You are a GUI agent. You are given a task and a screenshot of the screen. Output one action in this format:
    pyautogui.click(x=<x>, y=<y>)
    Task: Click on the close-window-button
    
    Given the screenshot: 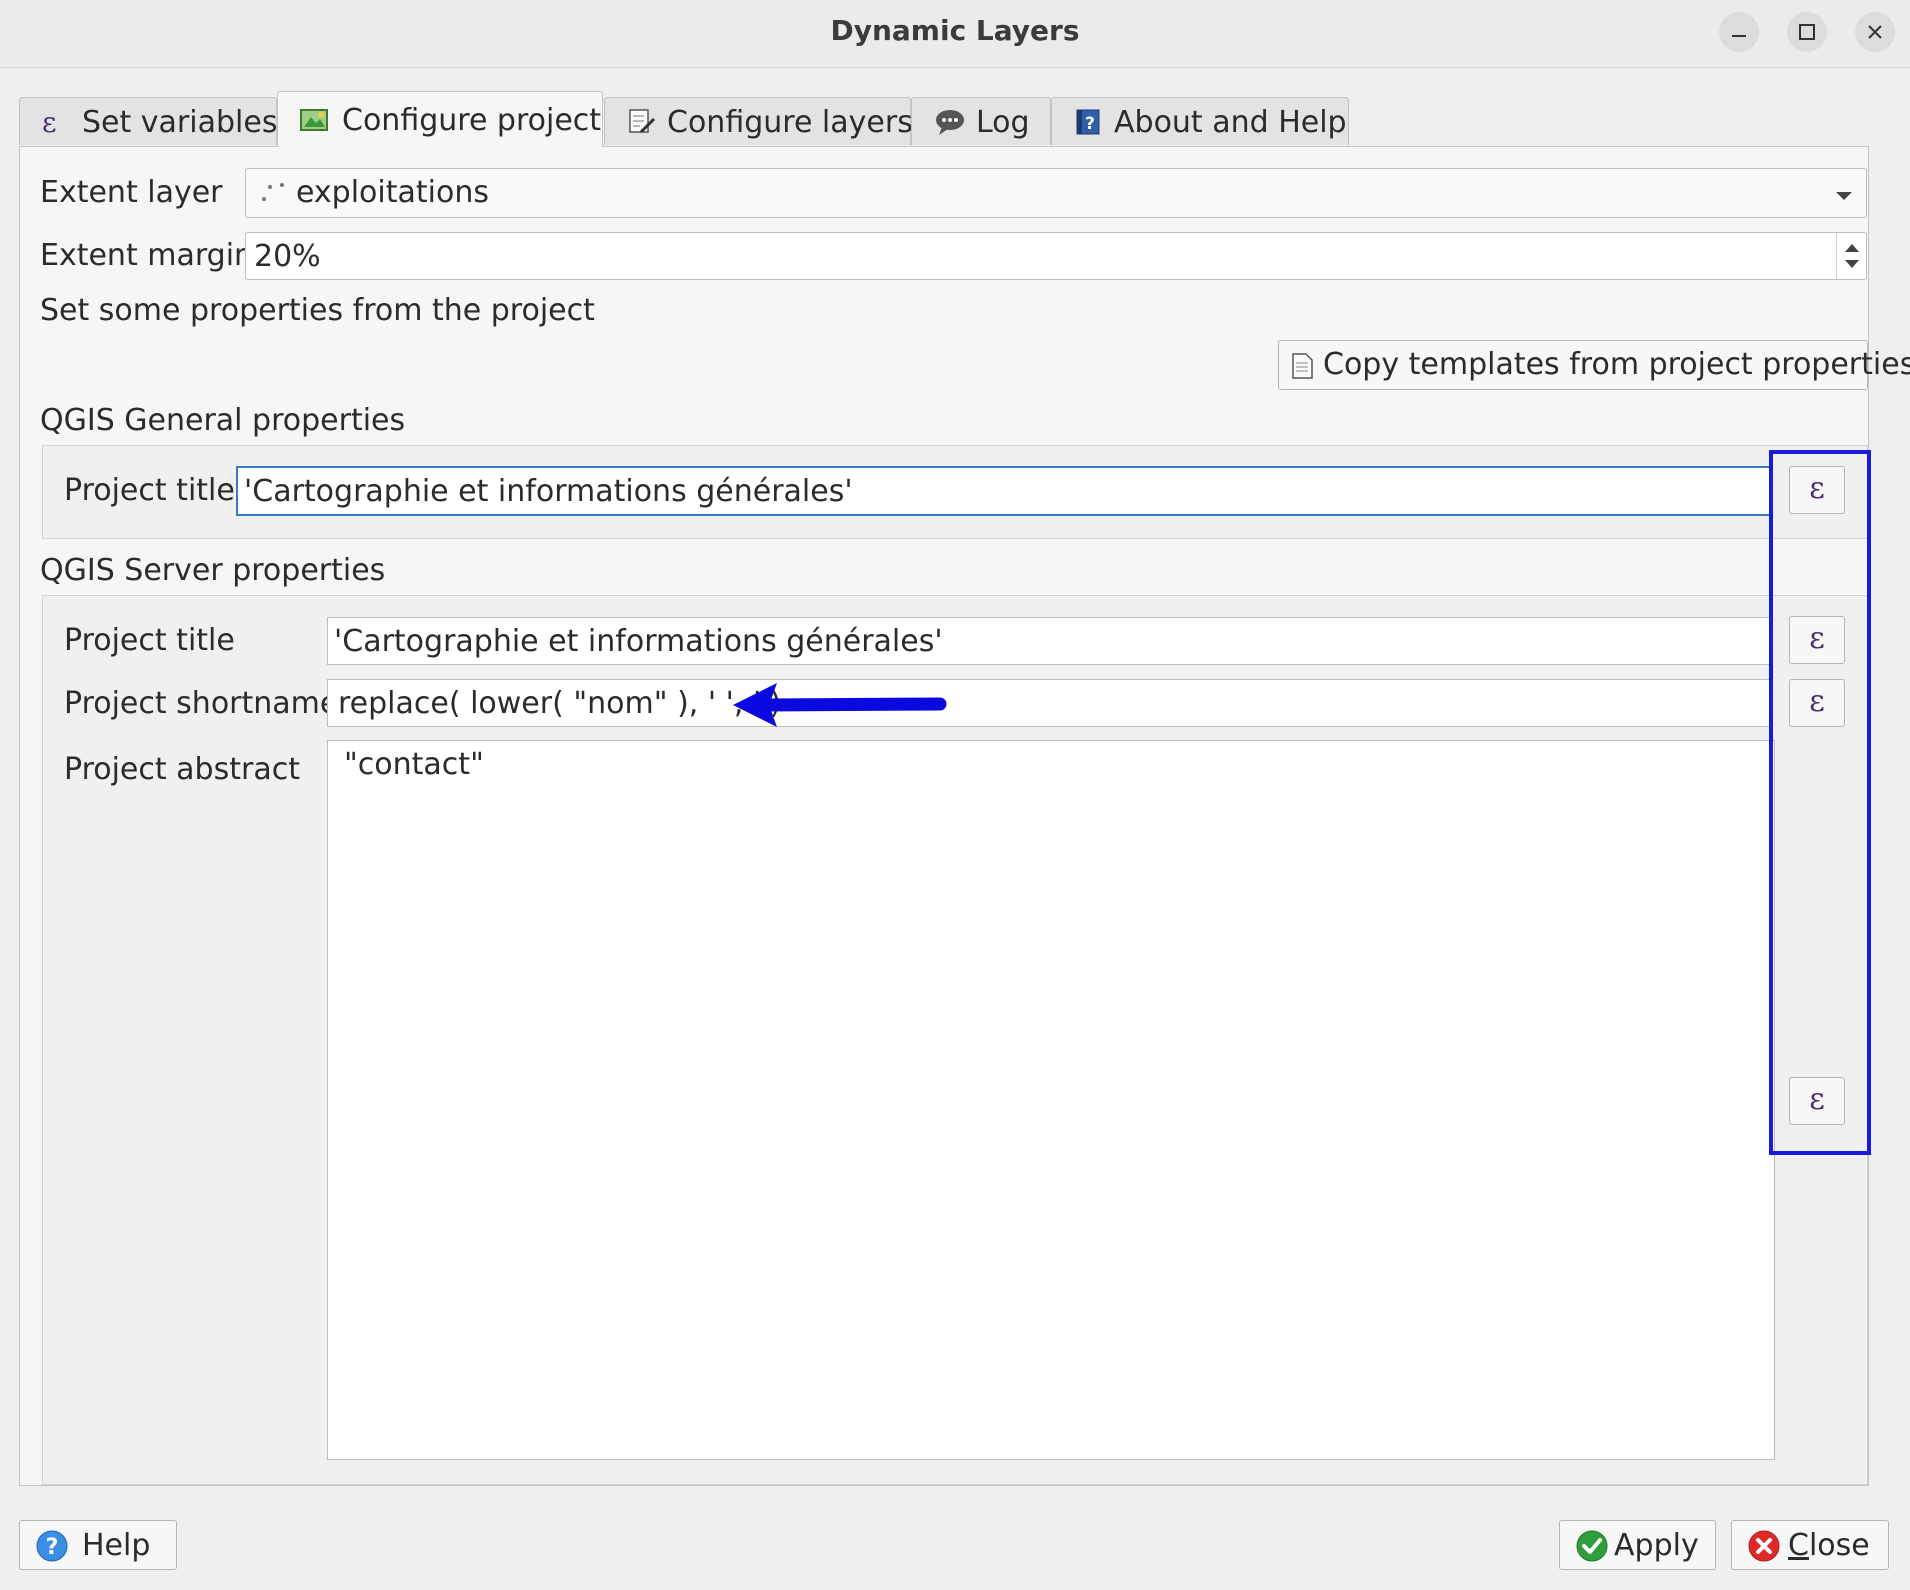 What is the action you would take?
    pyautogui.click(x=1875, y=32)
    